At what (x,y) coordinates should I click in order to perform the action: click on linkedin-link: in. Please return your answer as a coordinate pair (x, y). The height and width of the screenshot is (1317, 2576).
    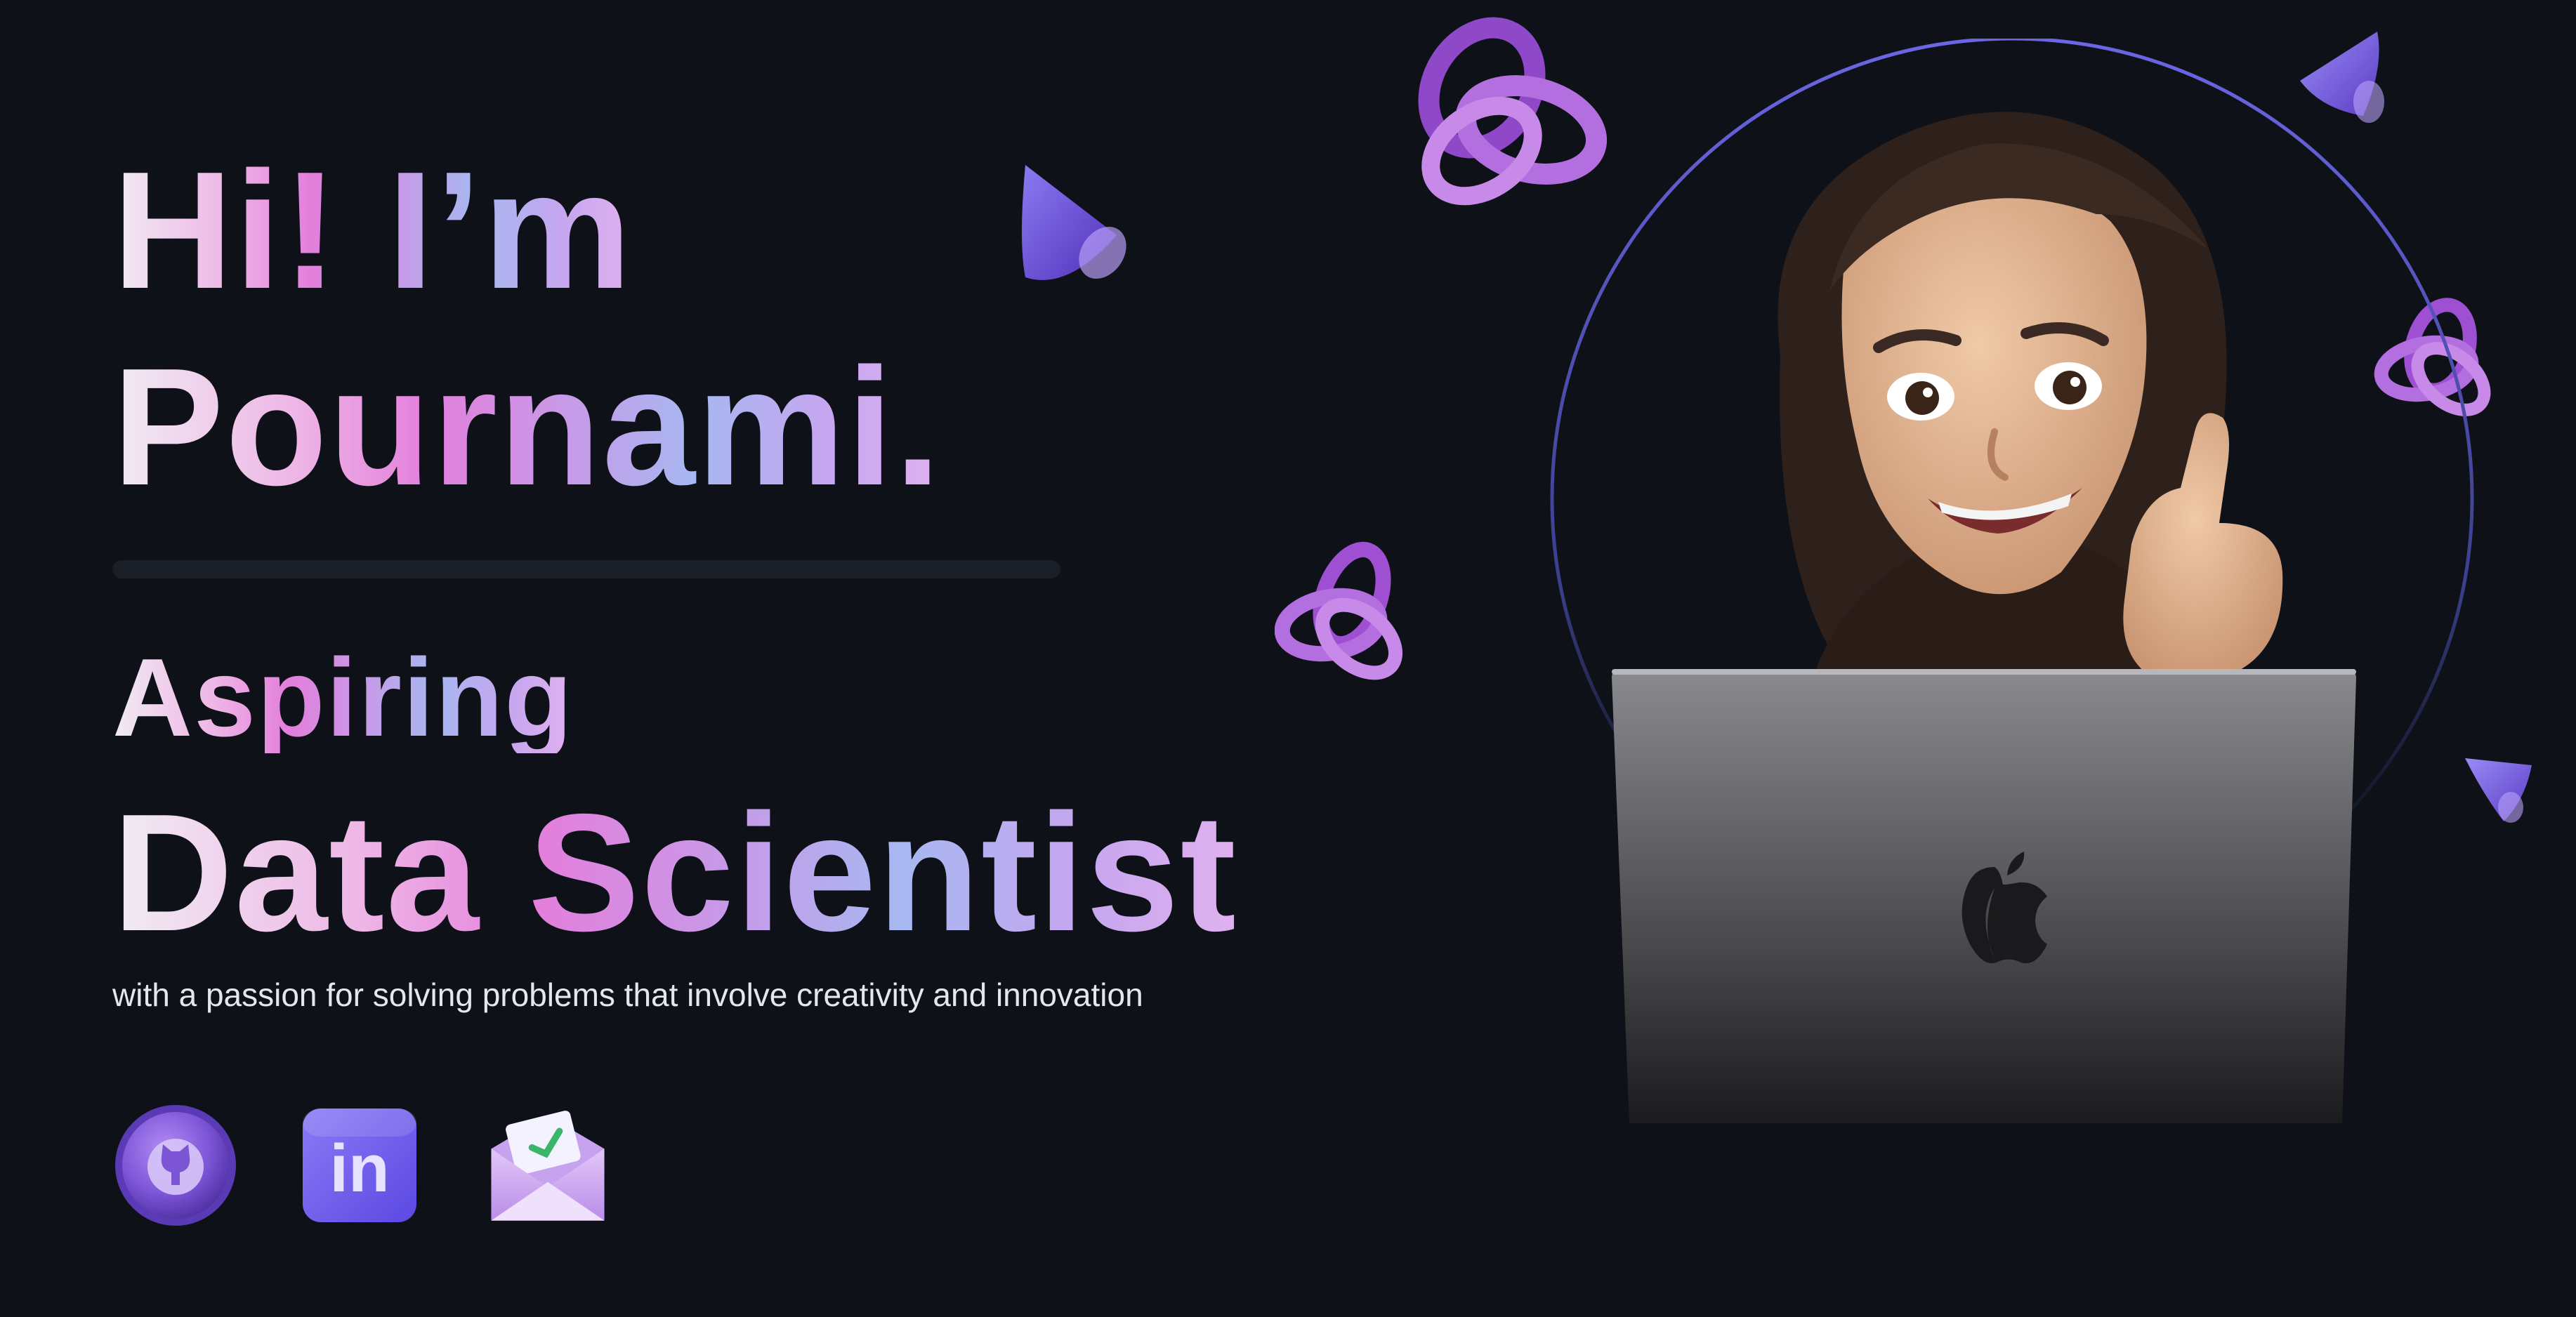
    Looking at the image, I should click on (359, 1165).